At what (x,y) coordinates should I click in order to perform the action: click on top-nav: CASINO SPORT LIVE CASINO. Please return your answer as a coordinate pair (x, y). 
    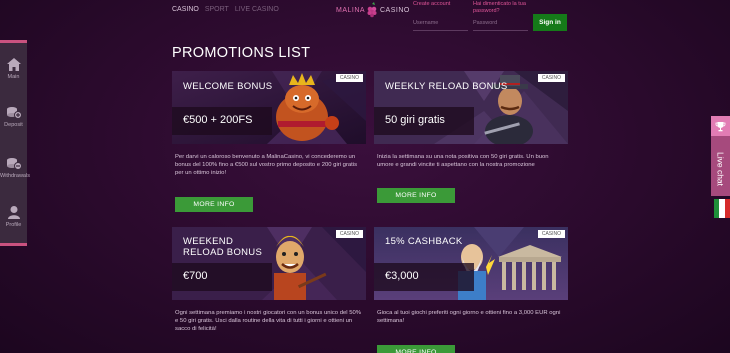
    Looking at the image, I should click on (225, 9).